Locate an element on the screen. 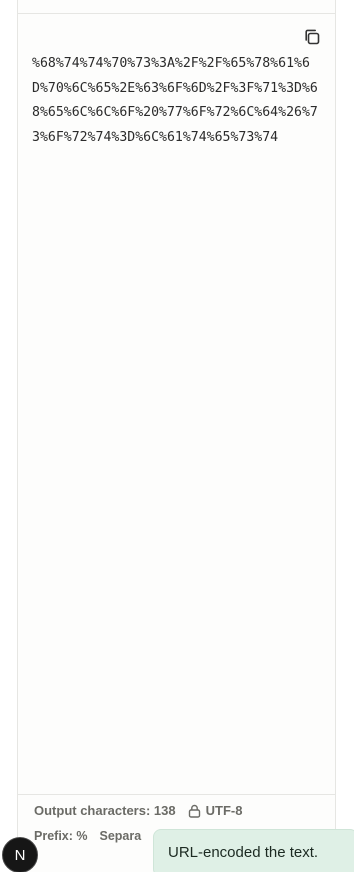 This screenshot has width=354, height=872. prefix-label: Prefix: % is located at coordinates (61, 836).